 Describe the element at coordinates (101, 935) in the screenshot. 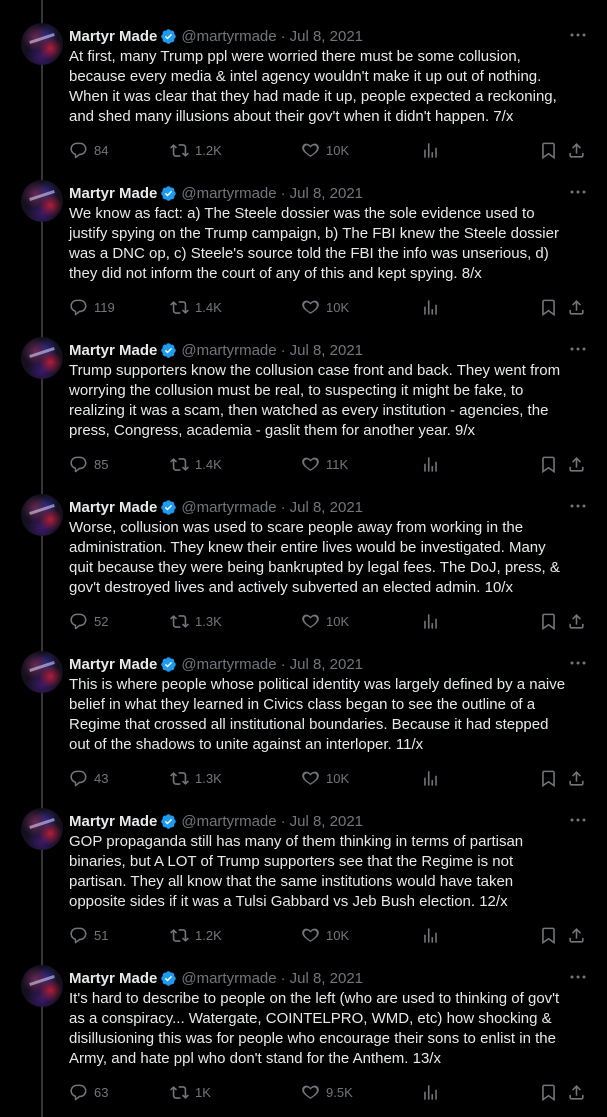

I see `reply-count: 51` at that location.